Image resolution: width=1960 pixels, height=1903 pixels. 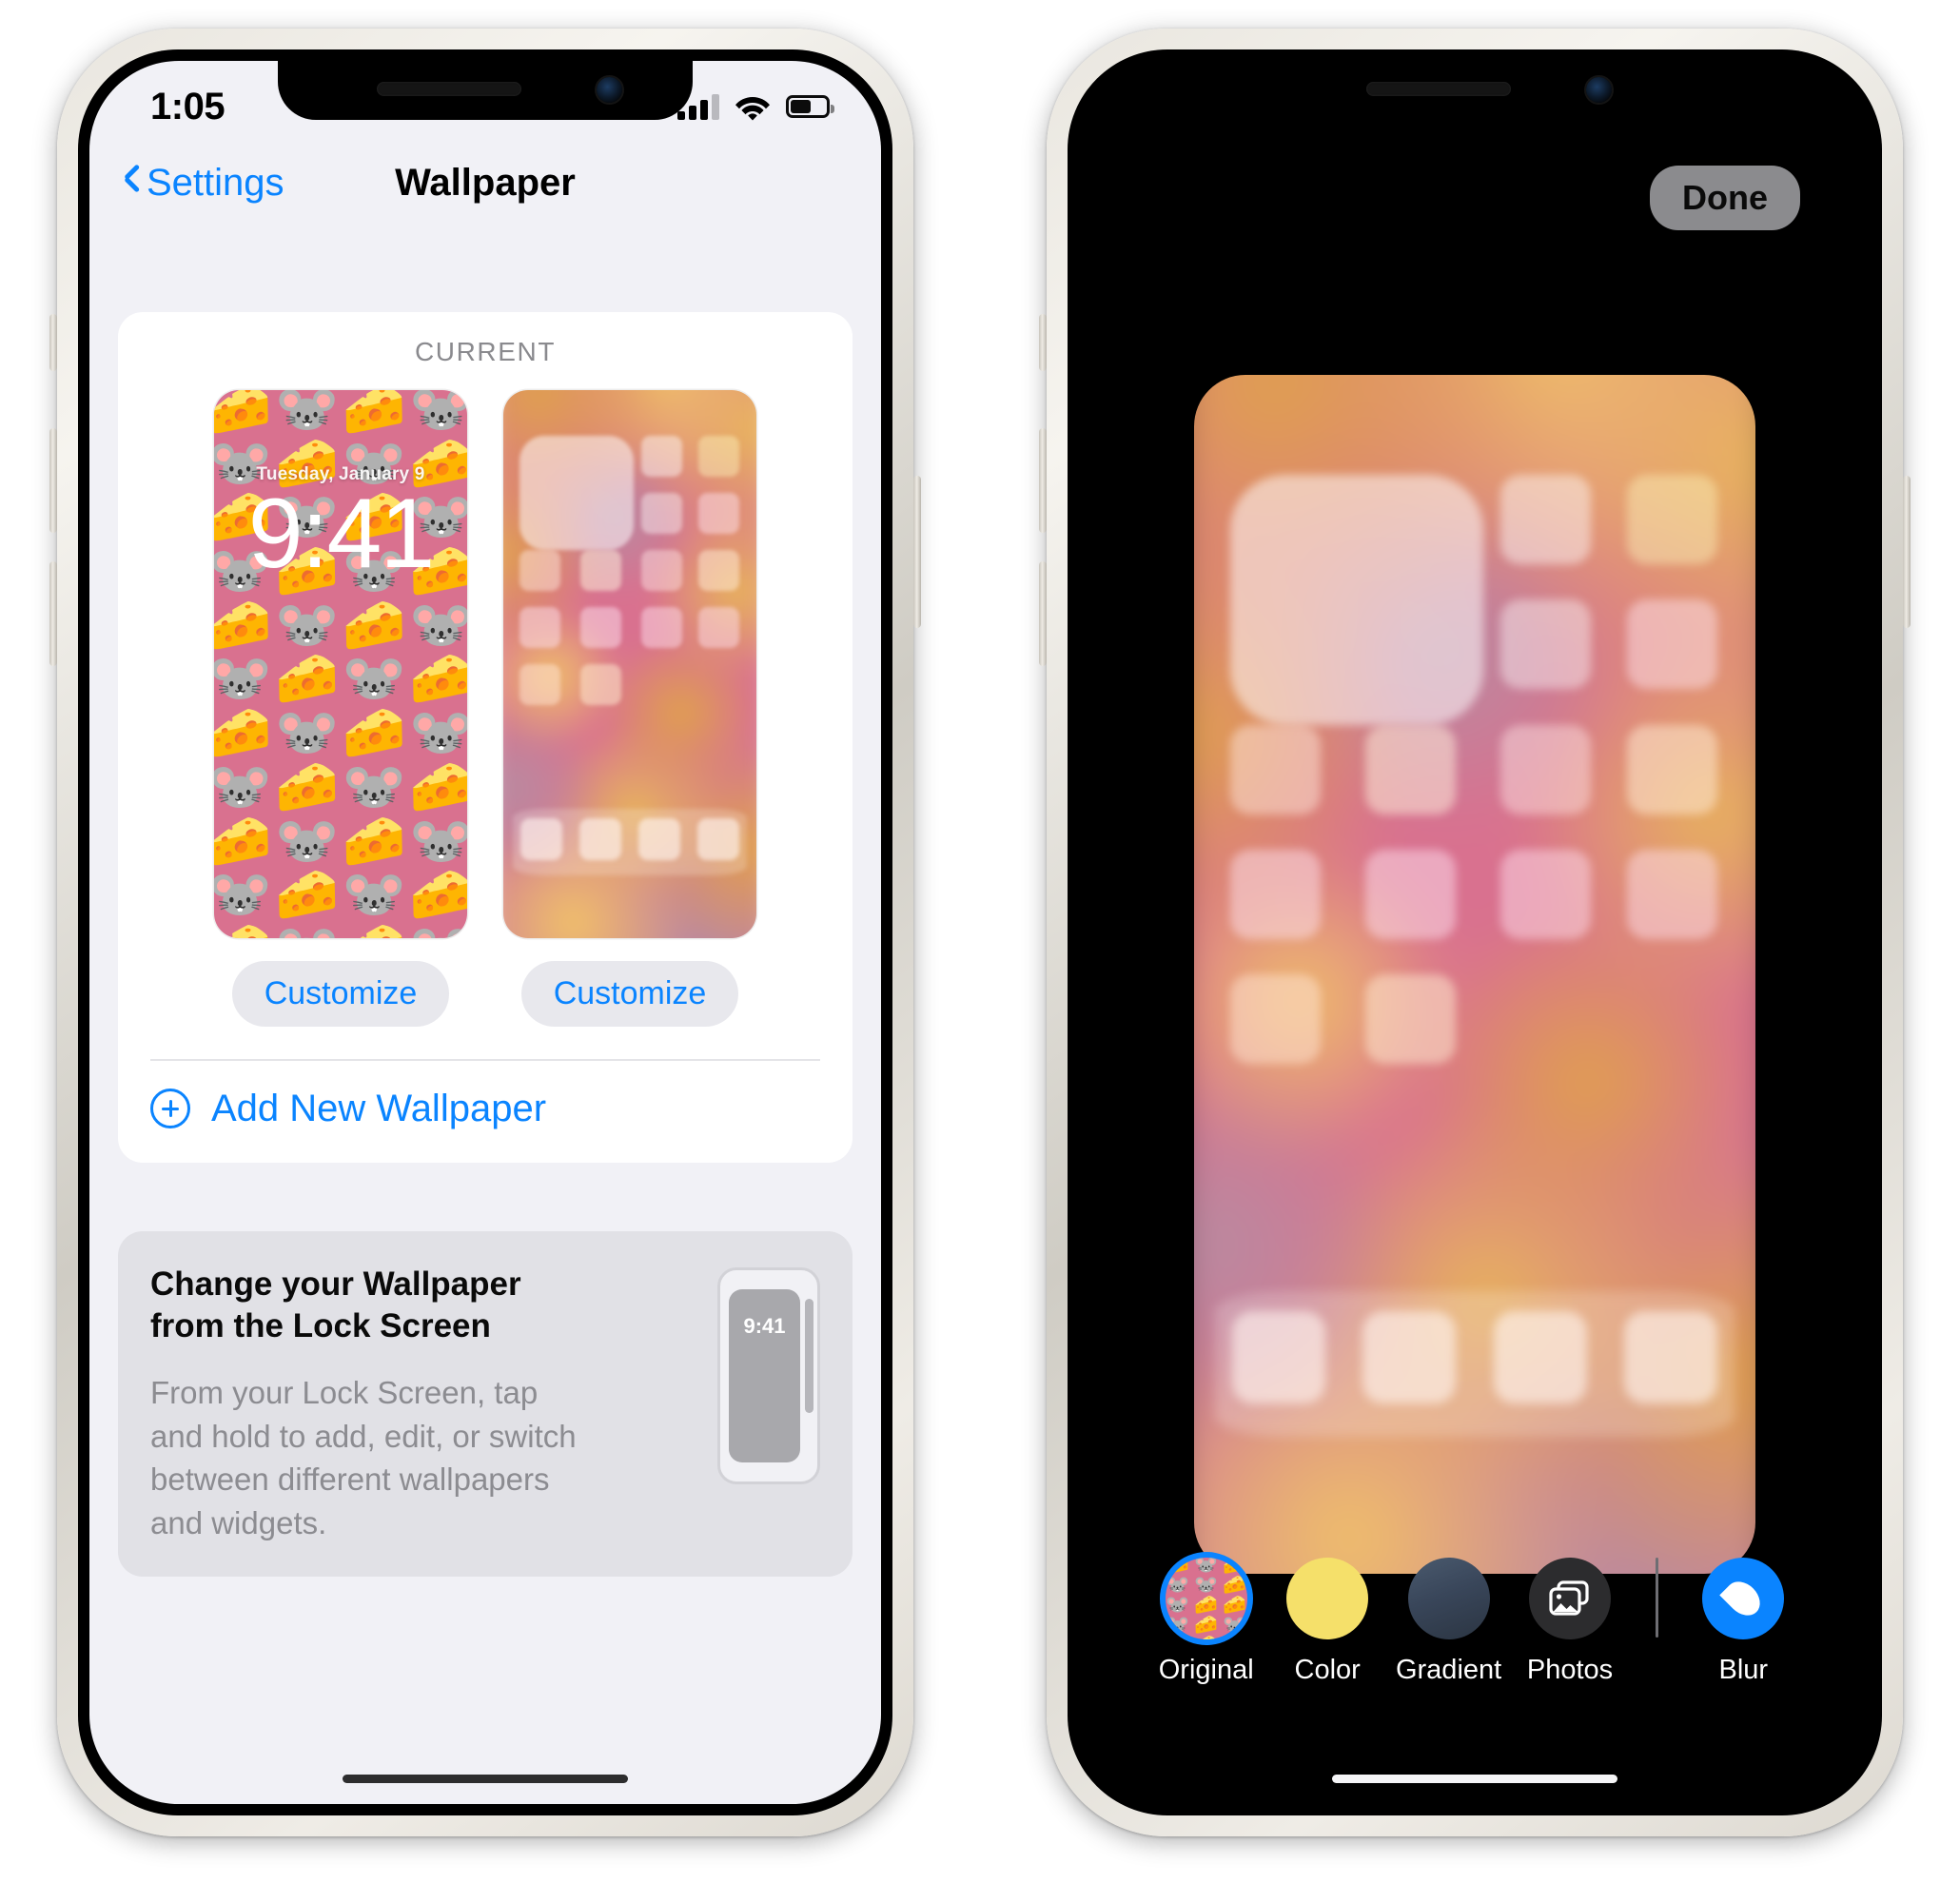 I want to click on style-option-original: 🧀🐭🧀🐭🐭🧀🐭🧀🧀🐭🧀🐭🐭🧀🐭Original, so click(x=1206, y=1622).